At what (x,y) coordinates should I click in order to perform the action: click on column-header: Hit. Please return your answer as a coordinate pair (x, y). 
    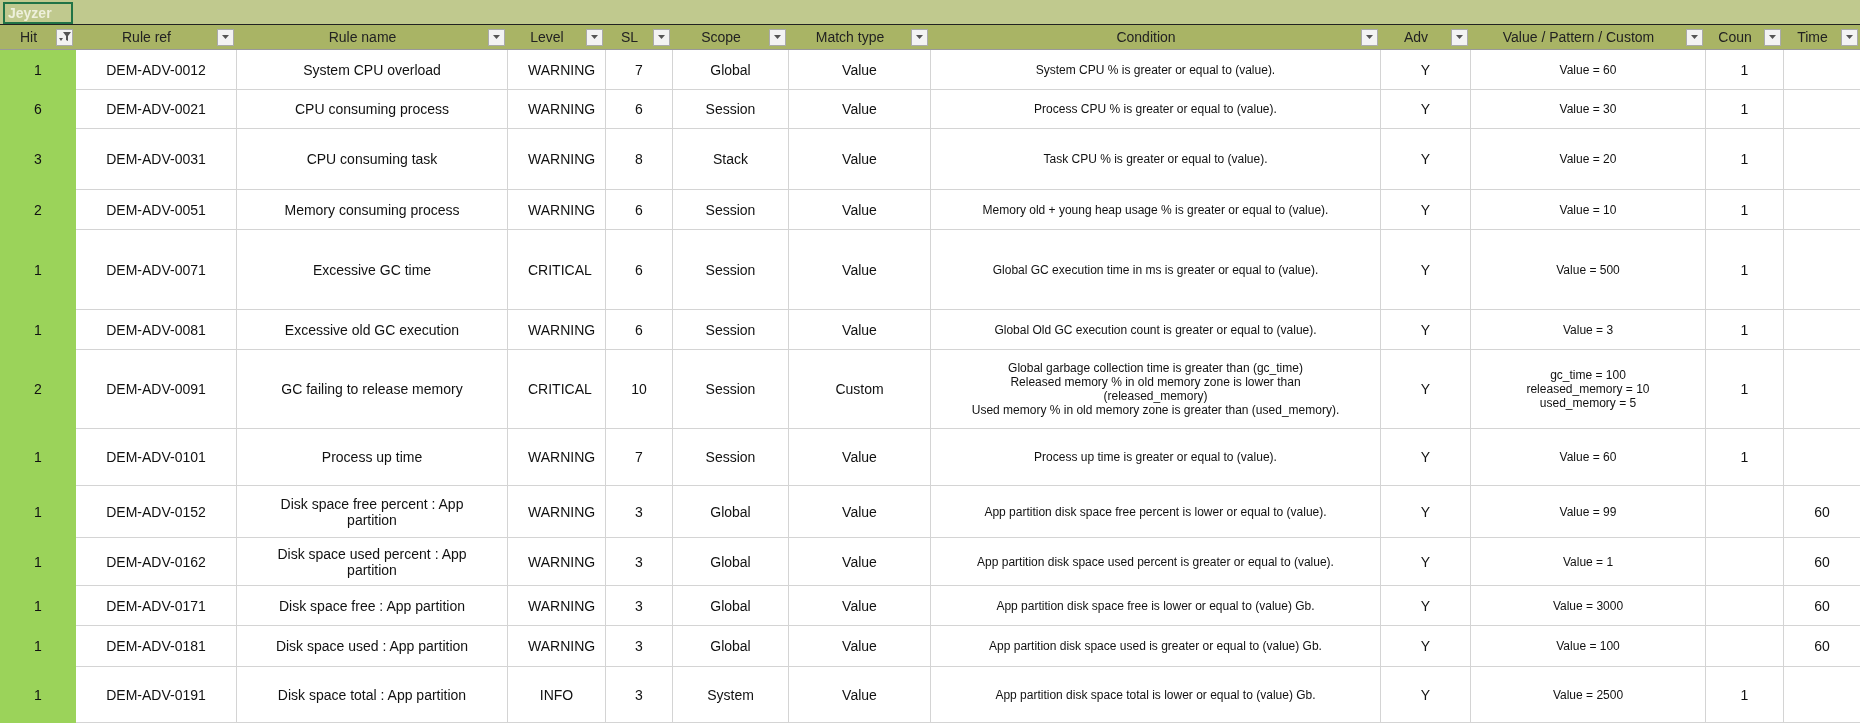
    Looking at the image, I should click on (28, 37).